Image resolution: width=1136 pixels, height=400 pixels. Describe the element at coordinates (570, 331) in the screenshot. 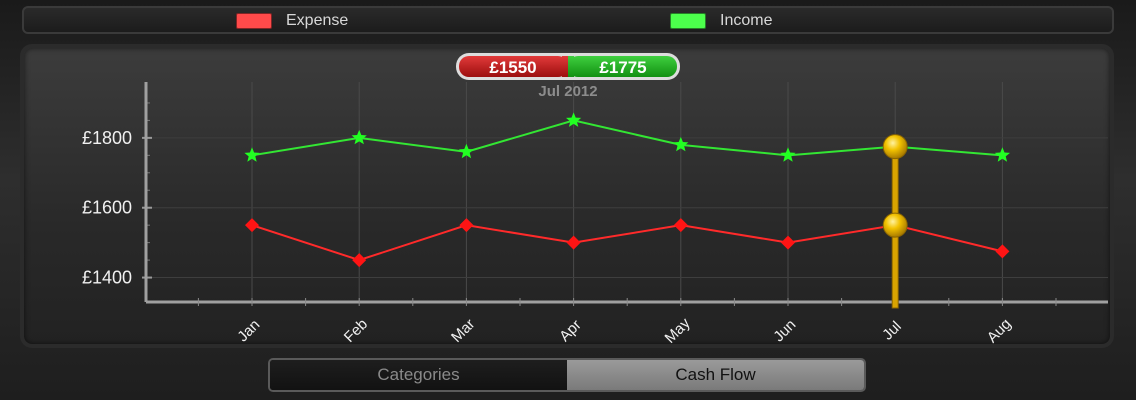

I see `x-tick-label: Apr` at that location.